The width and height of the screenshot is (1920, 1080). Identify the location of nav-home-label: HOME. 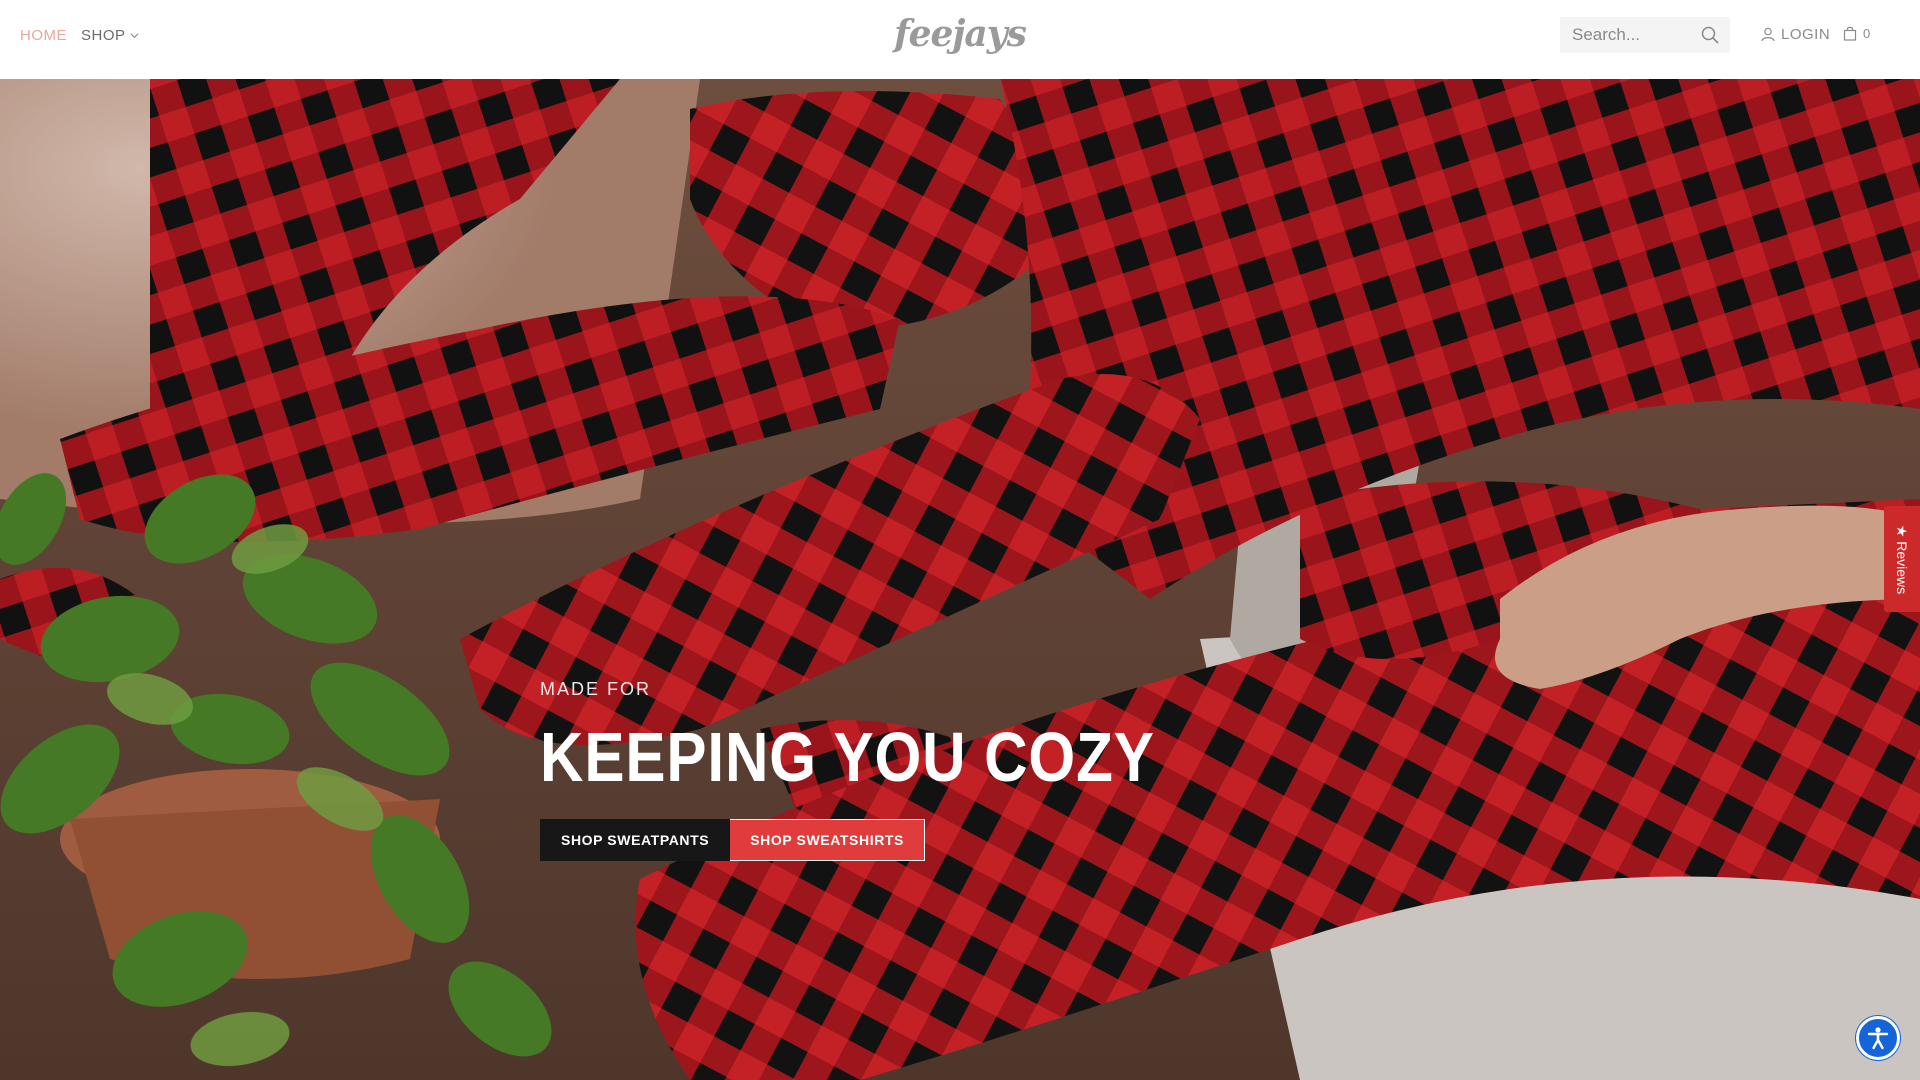
(43, 35).